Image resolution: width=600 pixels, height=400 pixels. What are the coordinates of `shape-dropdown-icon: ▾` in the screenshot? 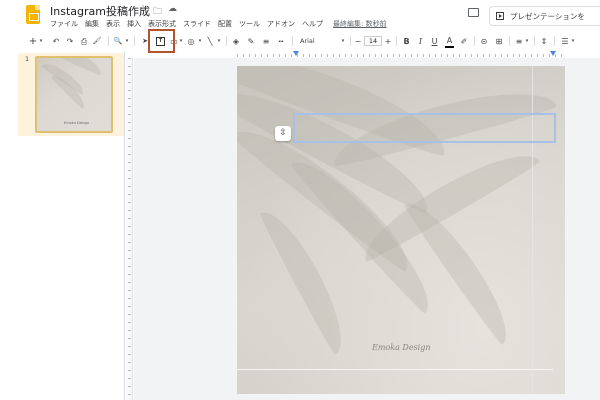 It's located at (200, 41).